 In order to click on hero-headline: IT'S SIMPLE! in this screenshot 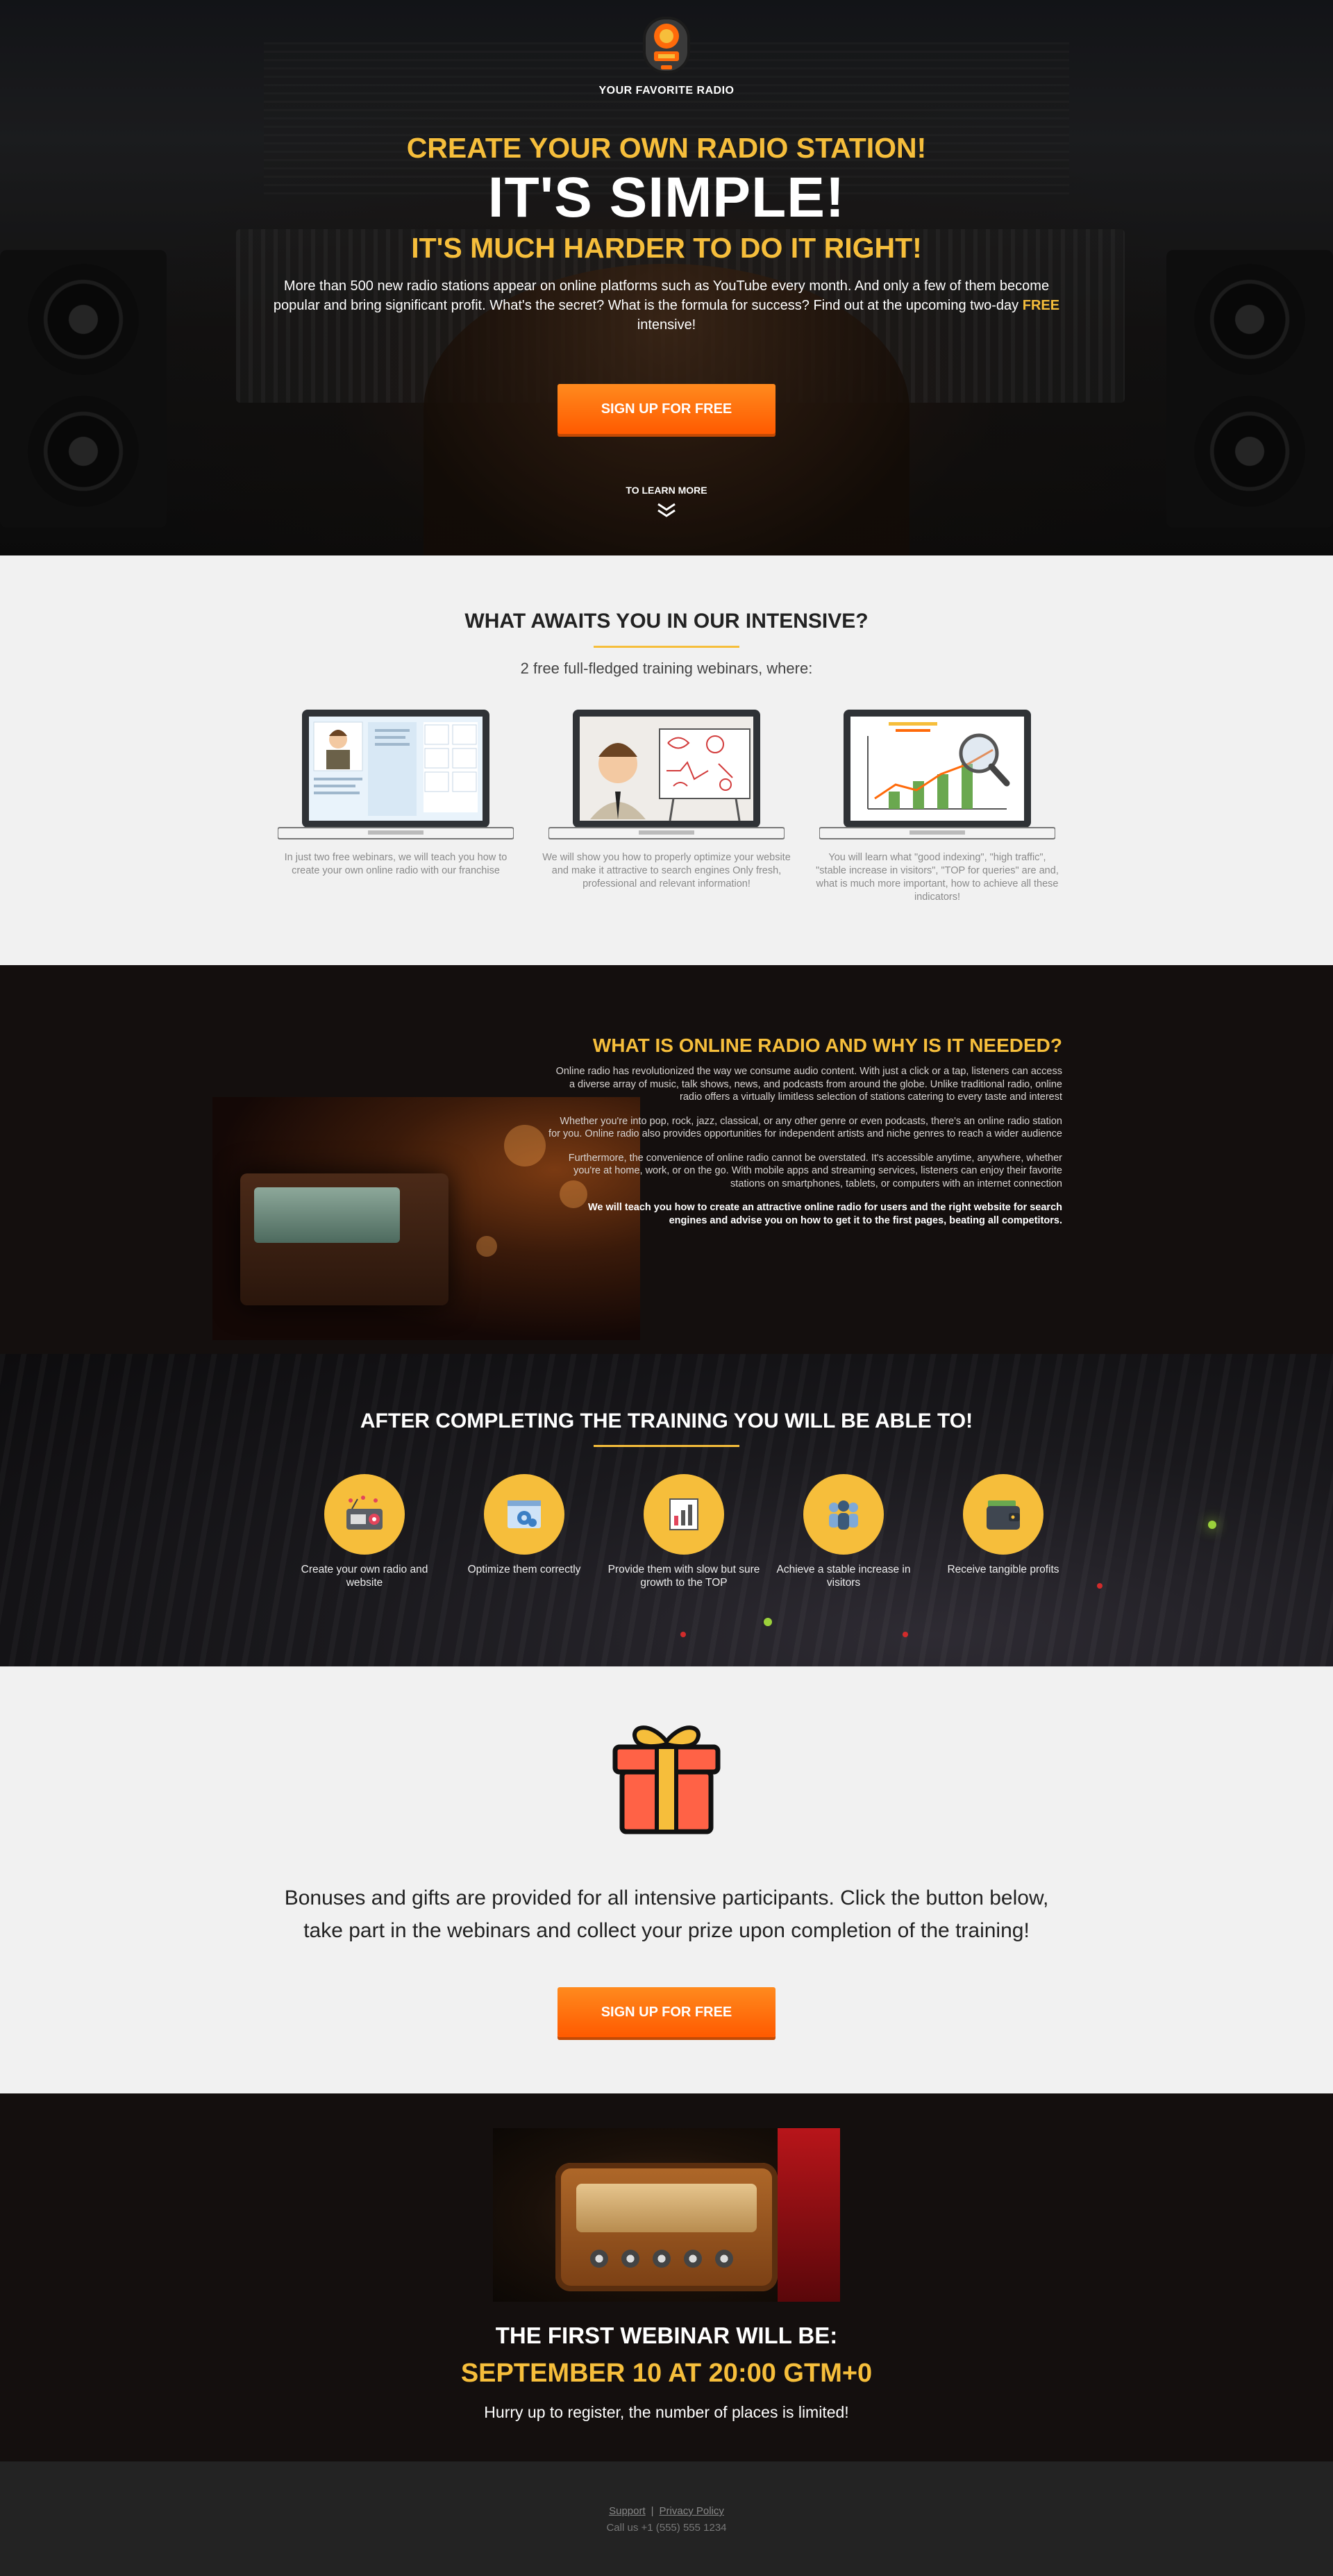, I will do `click(666, 197)`.